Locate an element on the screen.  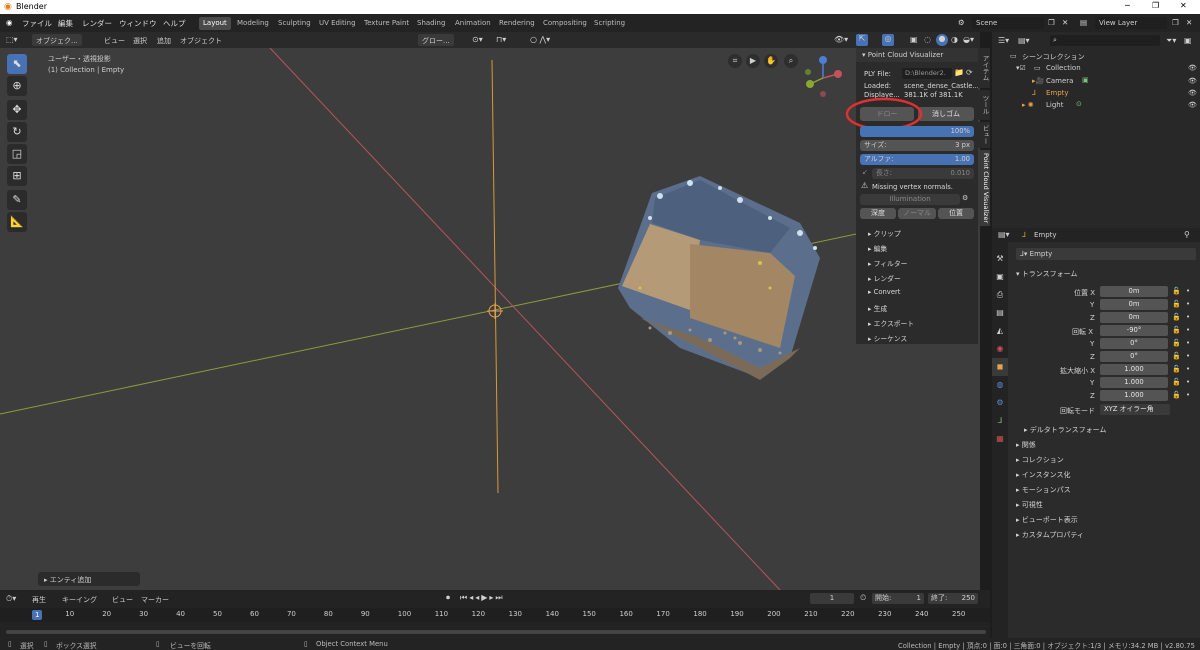
close-button: ✕ is located at coordinates (1183, 5).